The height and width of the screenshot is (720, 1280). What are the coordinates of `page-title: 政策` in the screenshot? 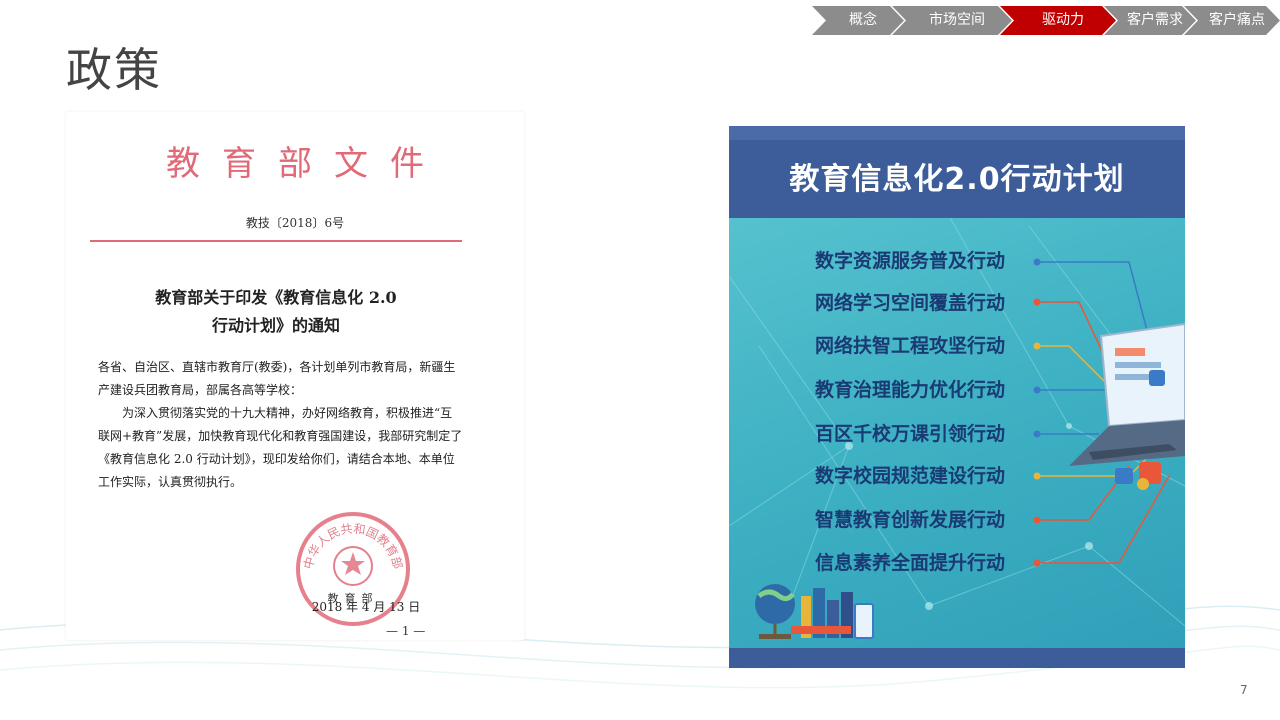 It's located at (114, 70).